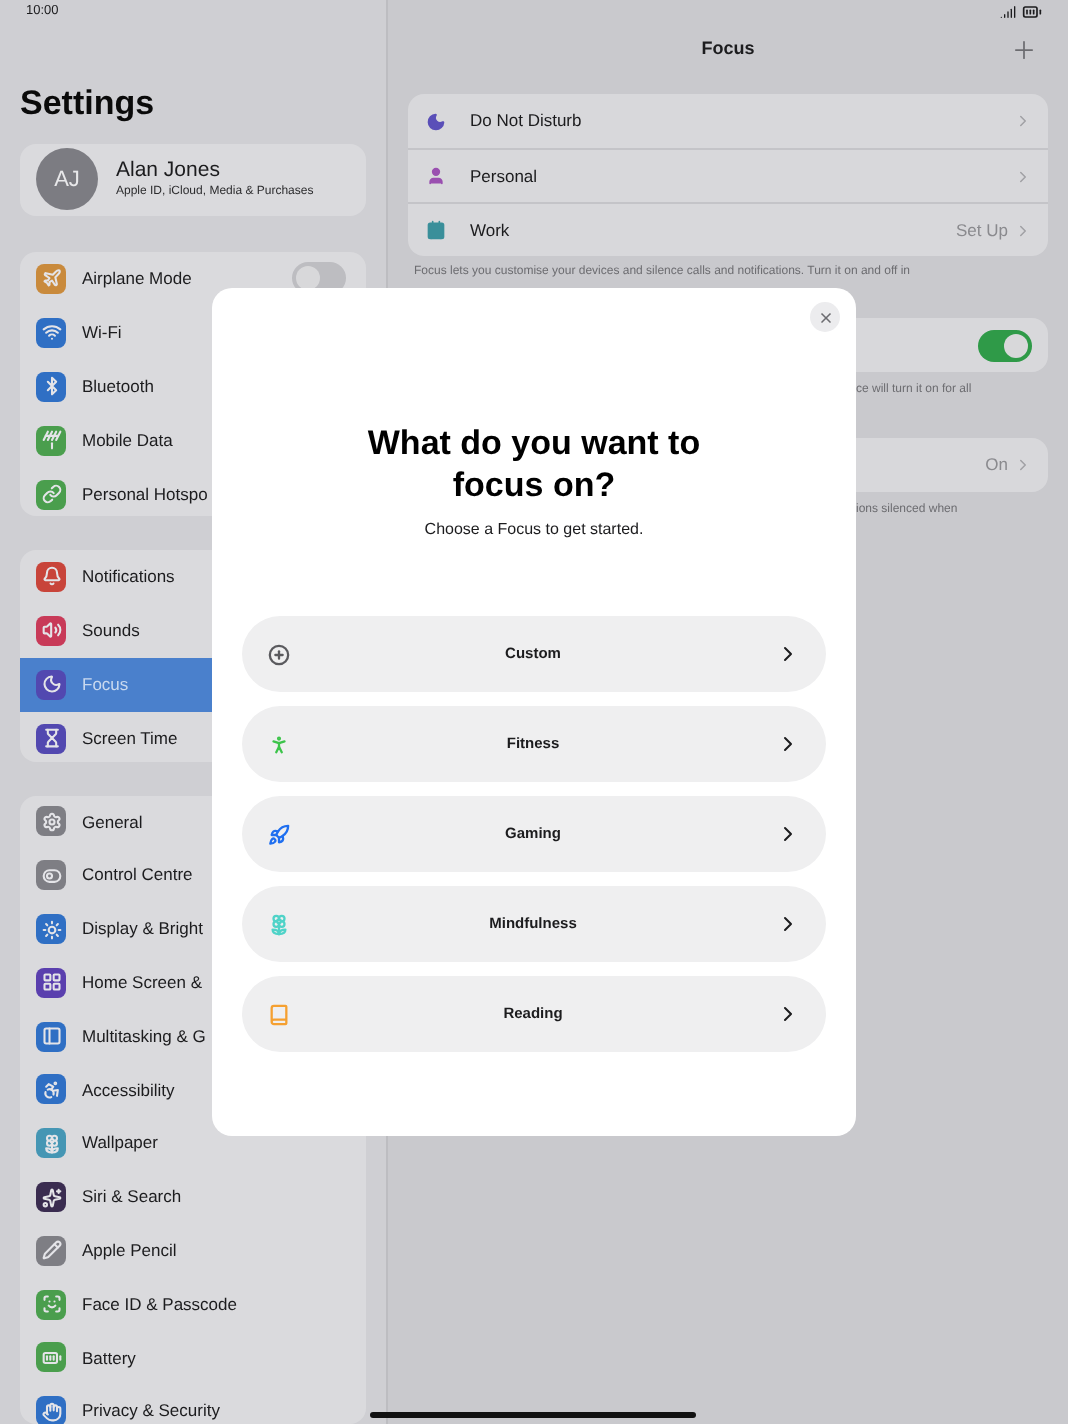  Describe the element at coordinates (534, 530) in the screenshot. I see `dialog-subtitle: Choose a Focus to get started.` at that location.